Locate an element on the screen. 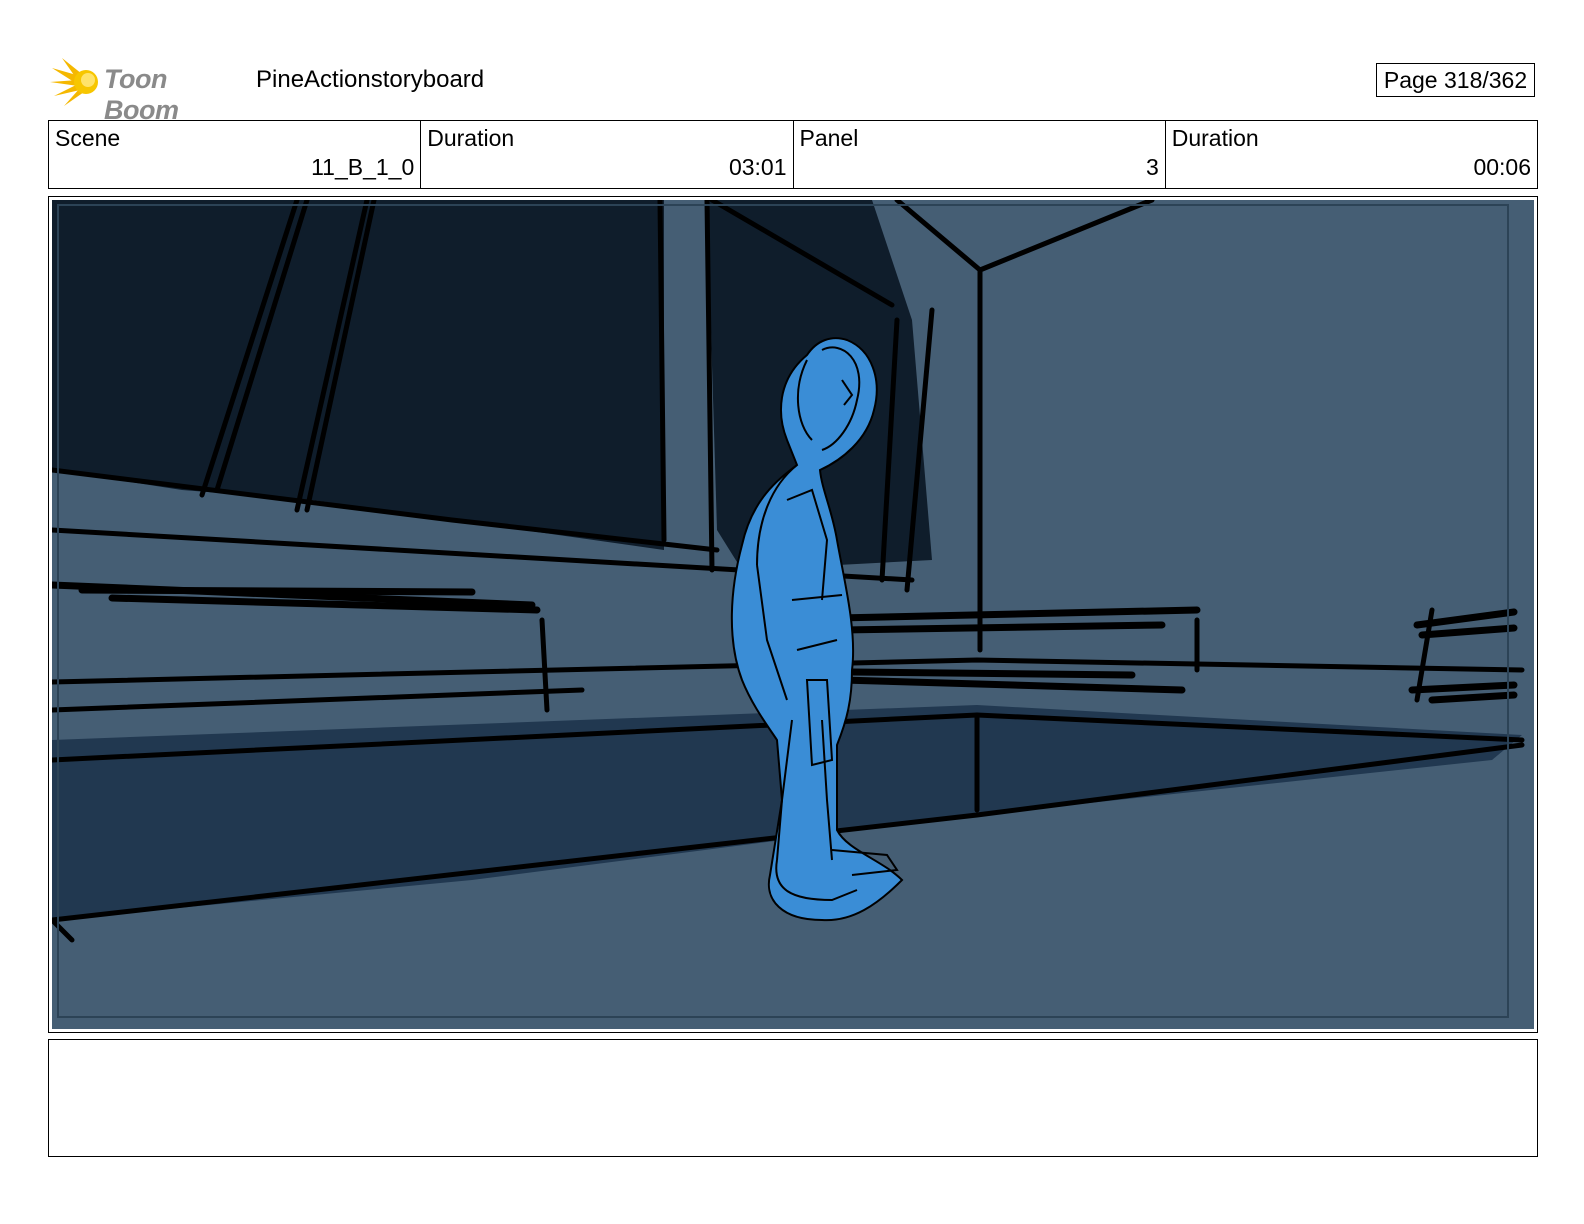  panel-duration-value: 00:06 is located at coordinates (1502, 167).